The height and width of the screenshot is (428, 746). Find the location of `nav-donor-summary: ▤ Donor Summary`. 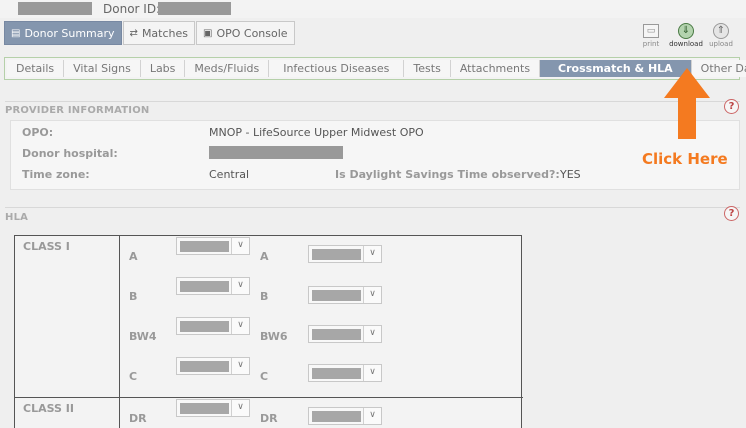

nav-donor-summary: ▤ Donor Summary is located at coordinates (63, 33).